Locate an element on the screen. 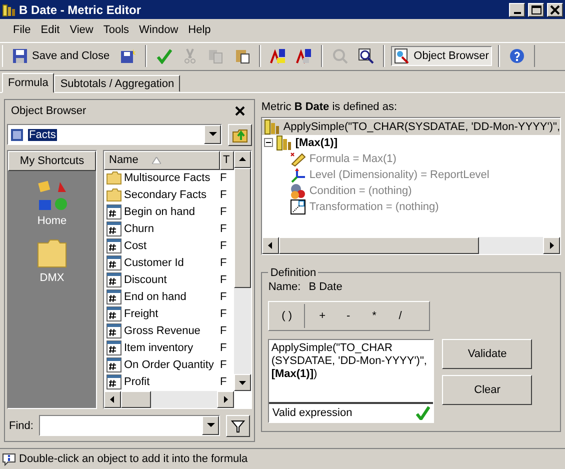 This screenshot has height=469, width=565. shortcut-item: Home is located at coordinates (52, 203).